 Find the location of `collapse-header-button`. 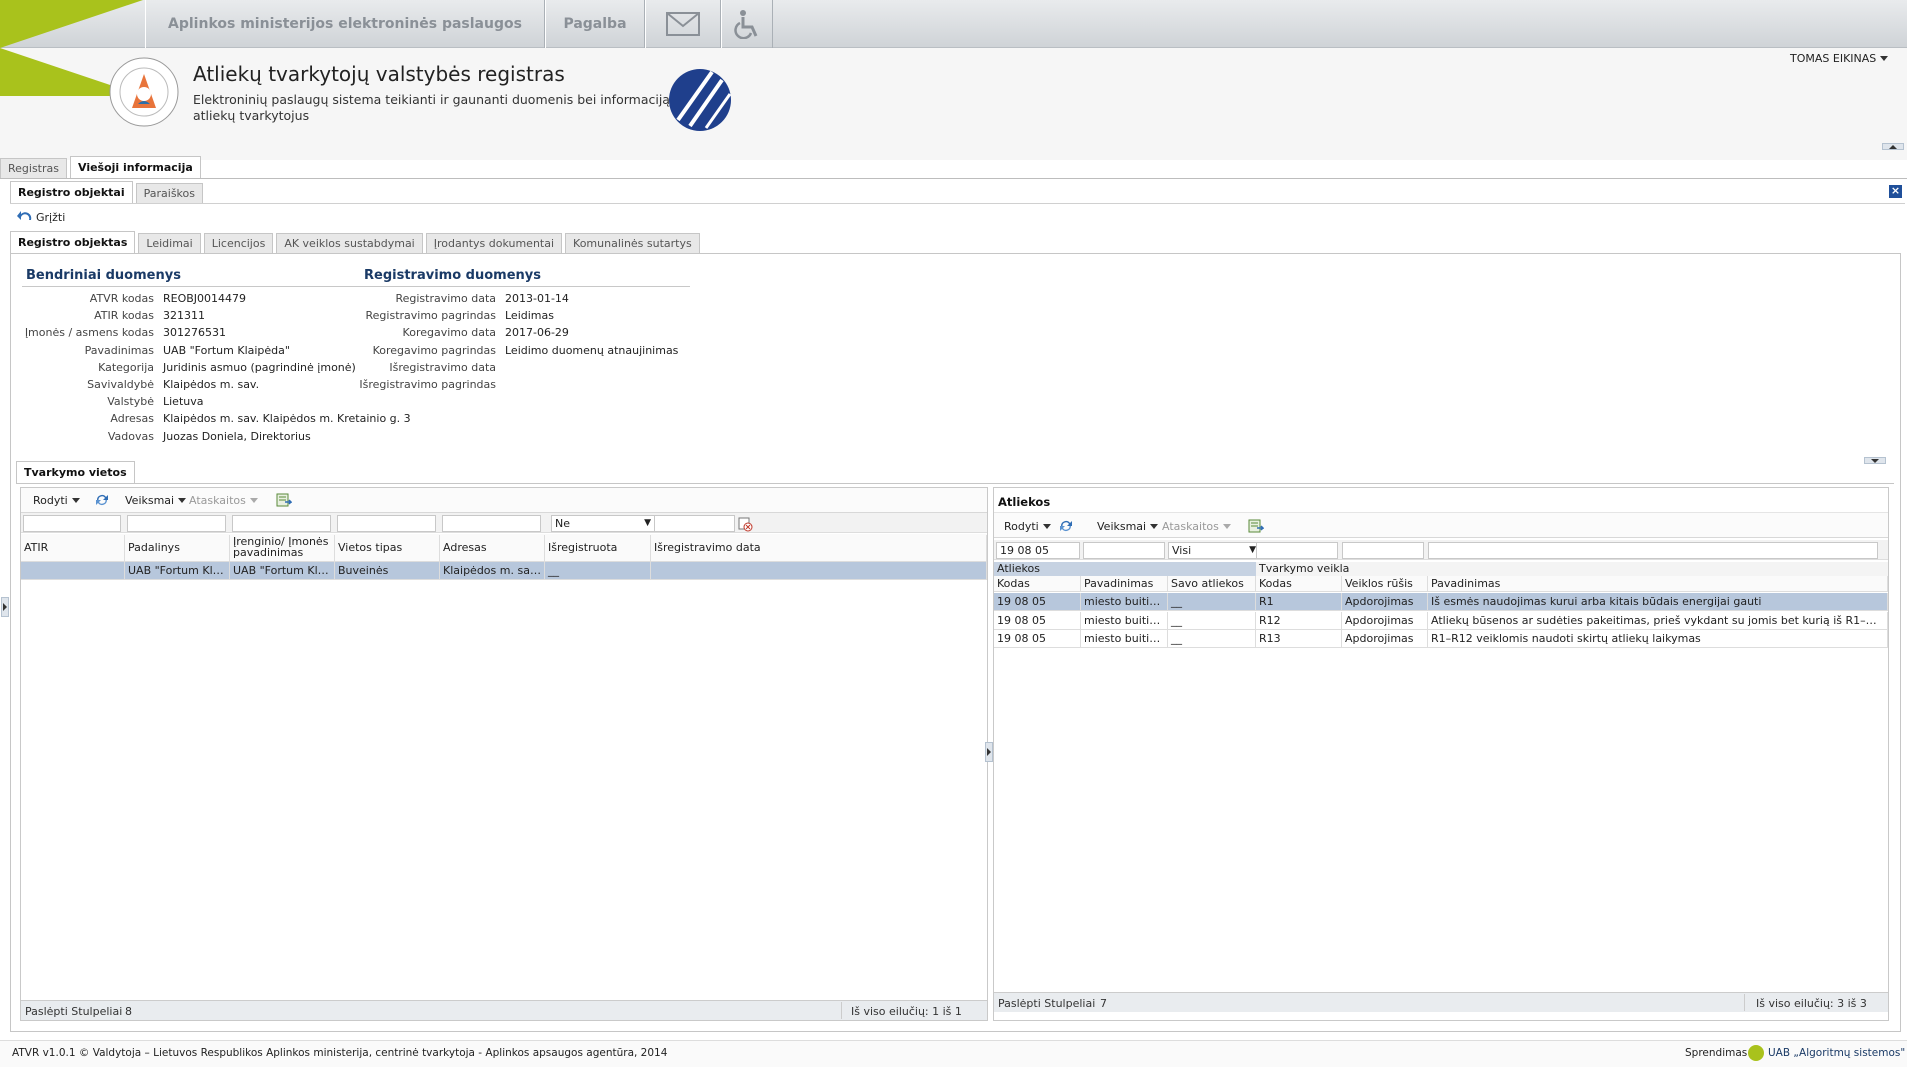

collapse-header-button is located at coordinates (1893, 146).